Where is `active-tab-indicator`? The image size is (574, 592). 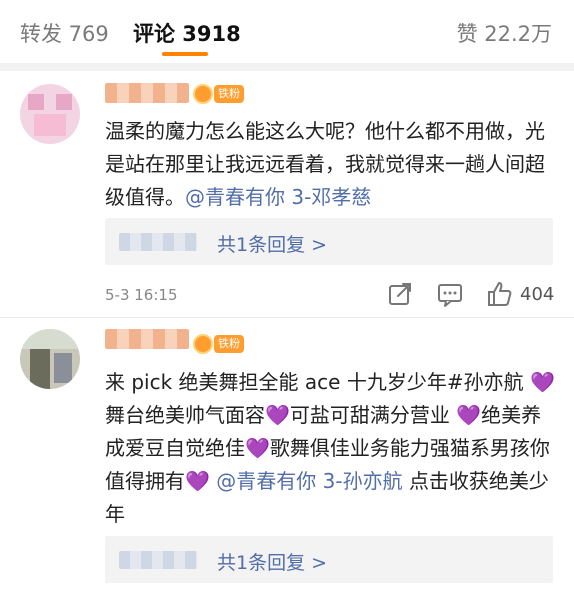 active-tab-indicator is located at coordinates (185, 54).